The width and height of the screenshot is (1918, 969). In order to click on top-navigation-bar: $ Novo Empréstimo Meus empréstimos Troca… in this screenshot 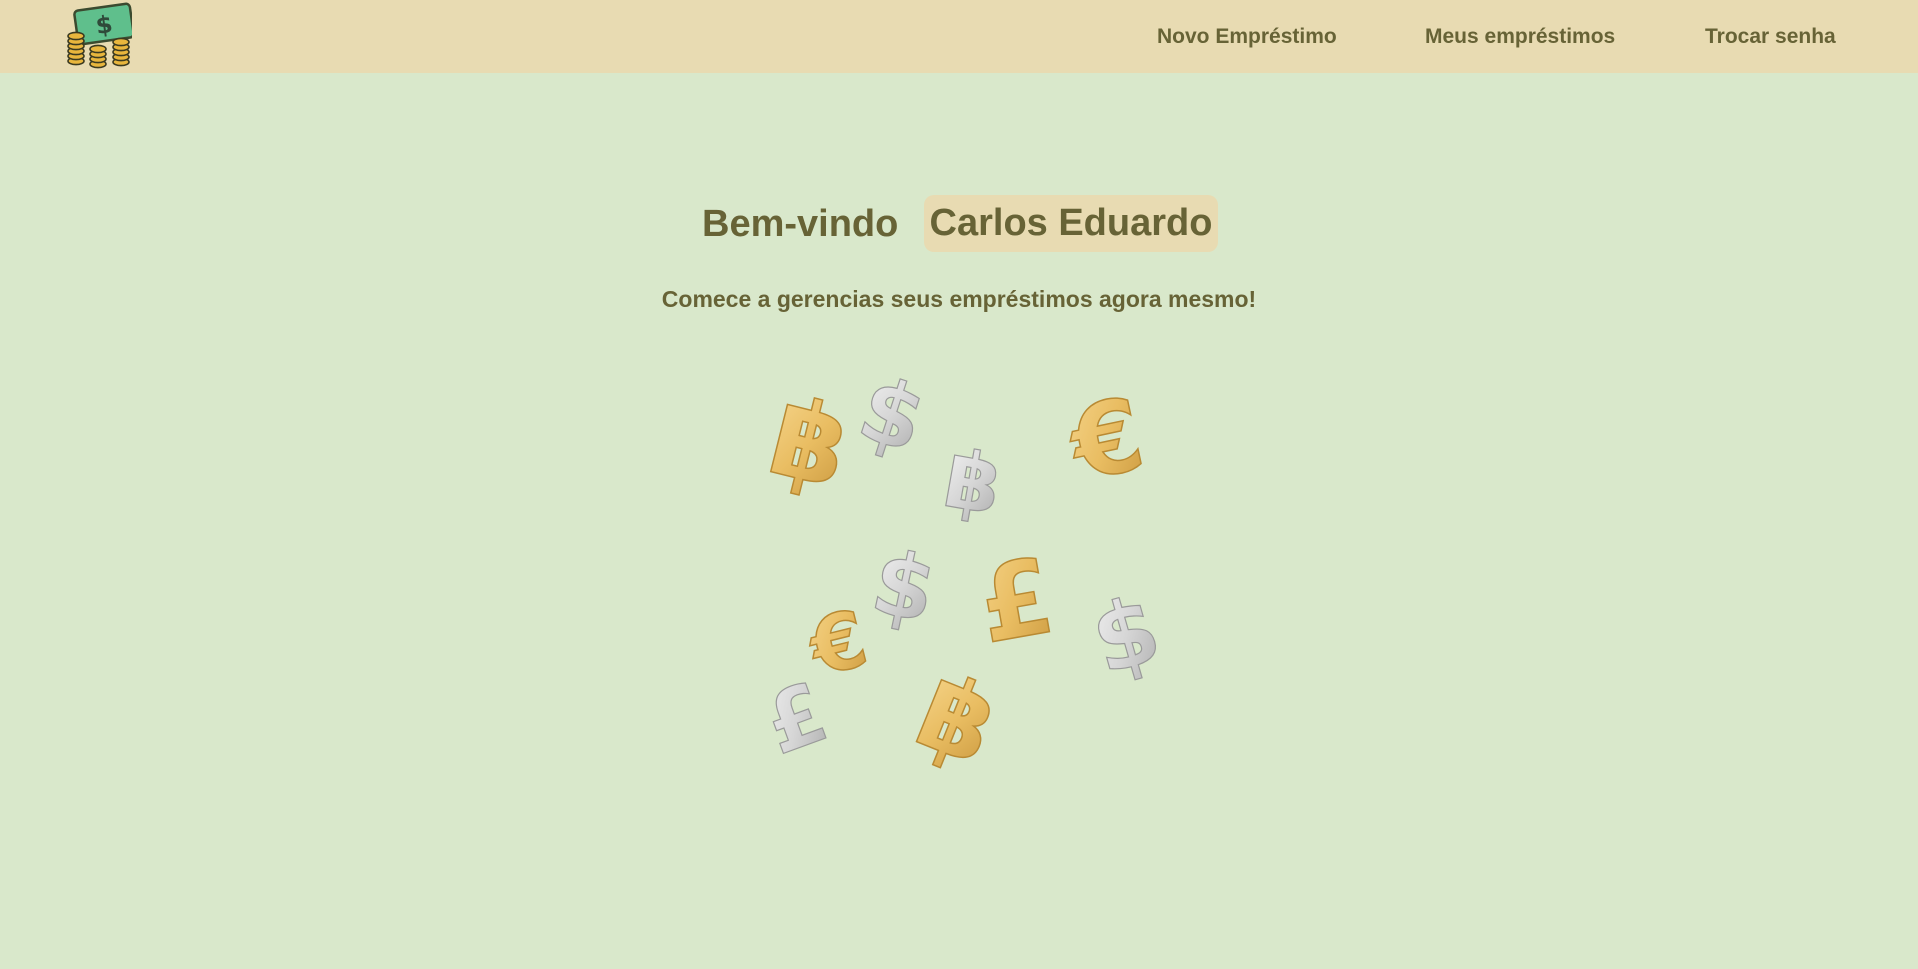, I will do `click(959, 36)`.